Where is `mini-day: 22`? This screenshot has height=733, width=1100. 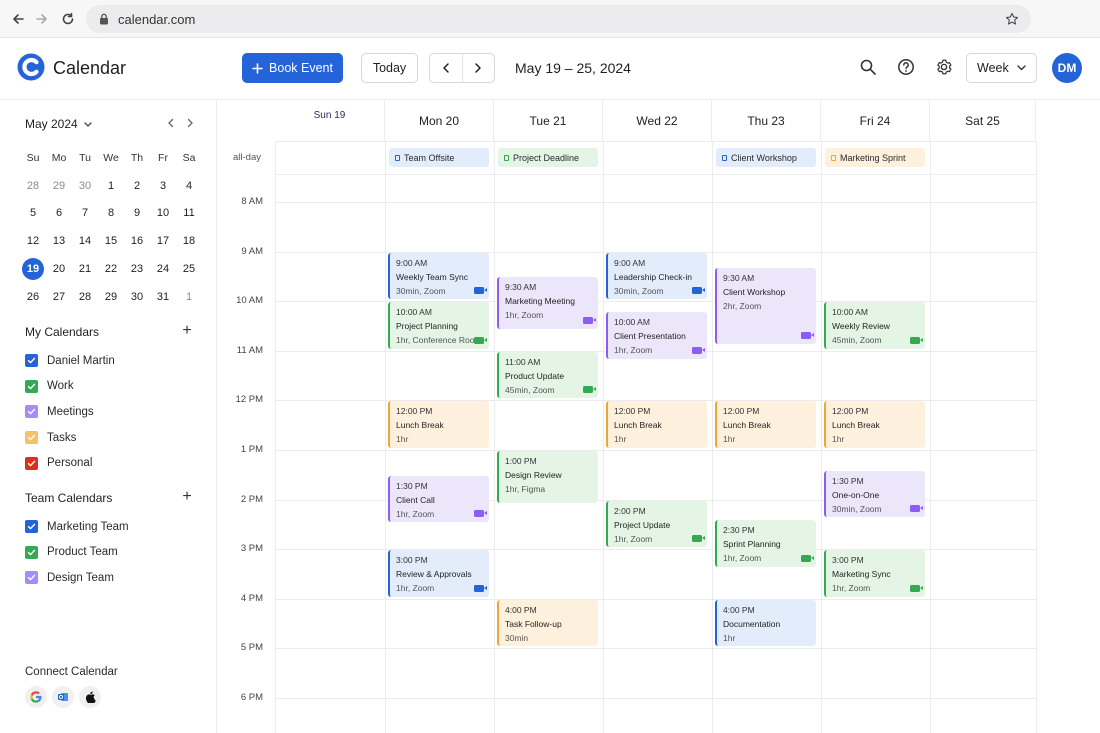 mini-day: 22 is located at coordinates (111, 269).